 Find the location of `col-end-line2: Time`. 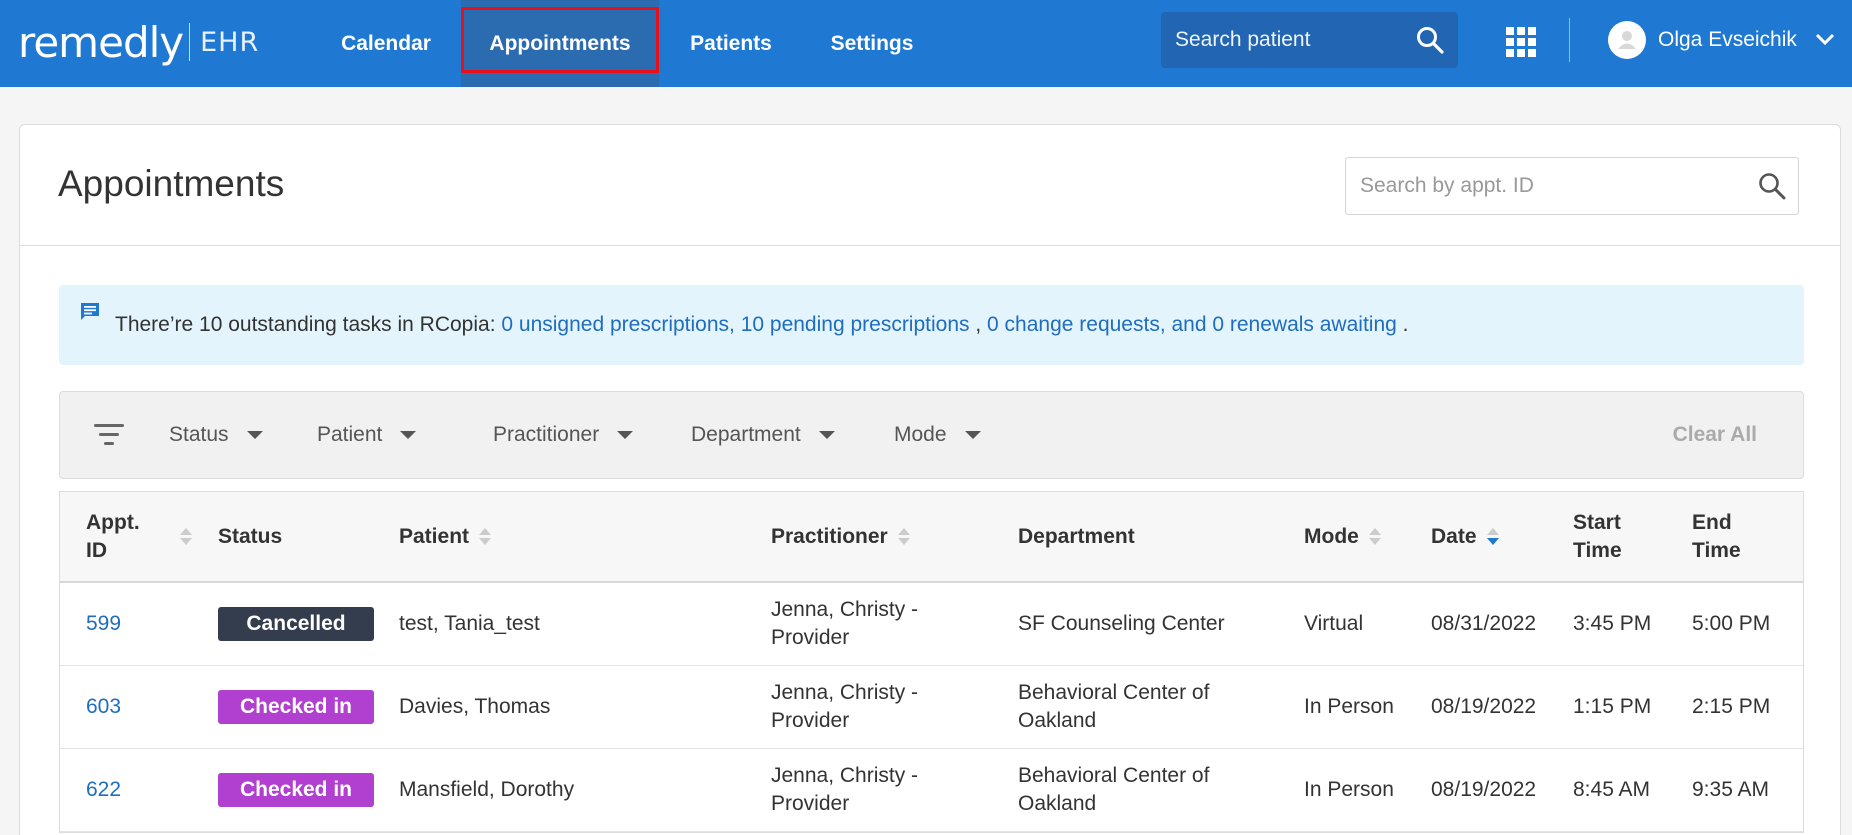

col-end-line2: Time is located at coordinates (1716, 550).